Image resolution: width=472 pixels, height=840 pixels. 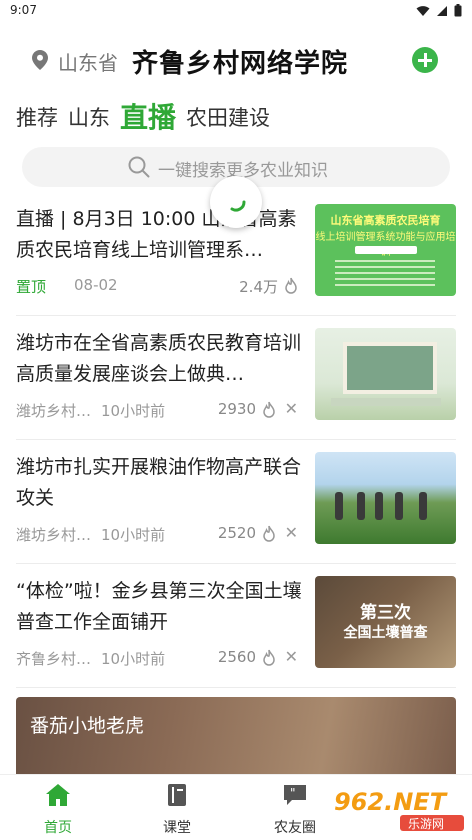 I want to click on signal-icon, so click(x=442, y=10).